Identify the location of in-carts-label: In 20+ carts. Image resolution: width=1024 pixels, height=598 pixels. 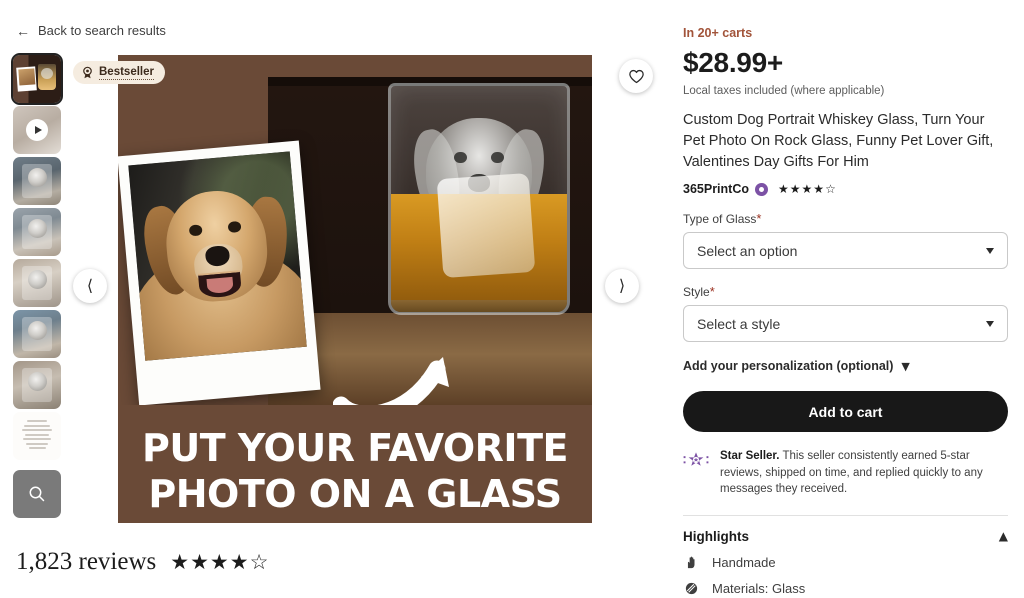
(718, 33).